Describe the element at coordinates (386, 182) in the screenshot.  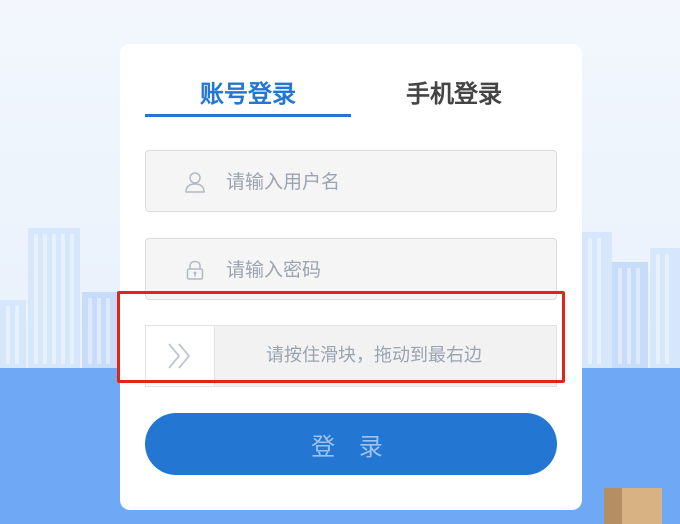
I see `username-input` at that location.